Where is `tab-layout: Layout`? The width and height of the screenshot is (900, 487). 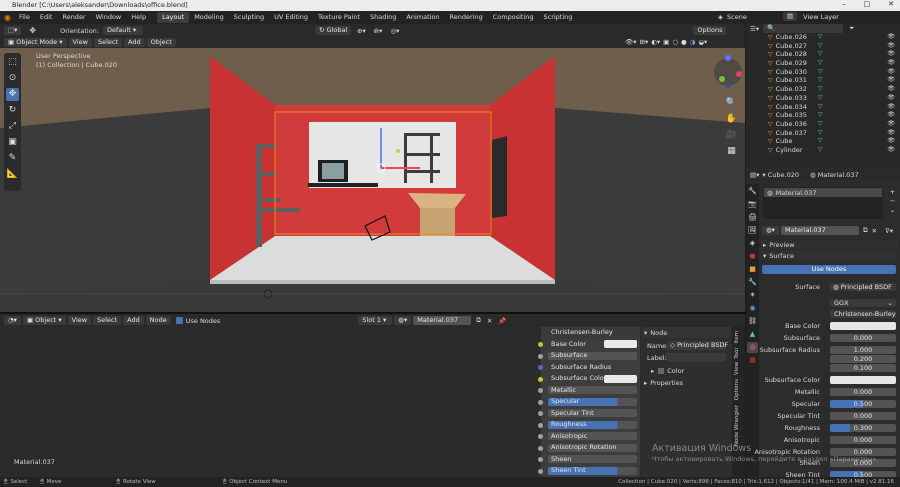
tab-layout: Layout is located at coordinates (173, 17).